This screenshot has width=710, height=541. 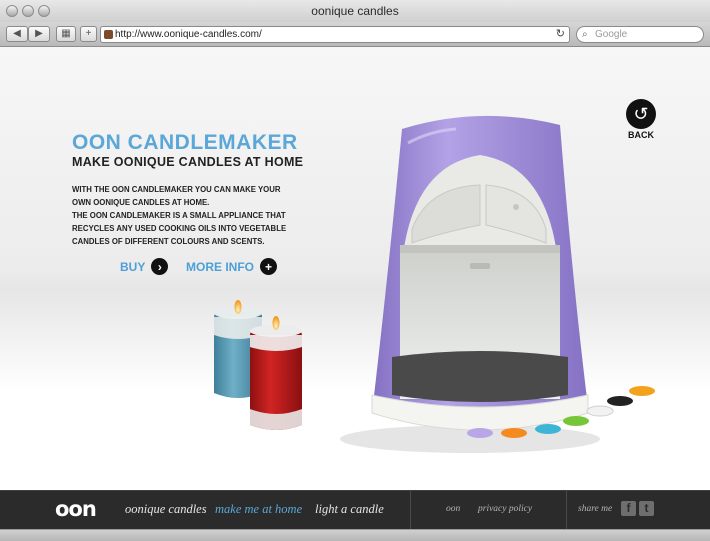 I want to click on search-icon: ⌕, so click(x=585, y=34).